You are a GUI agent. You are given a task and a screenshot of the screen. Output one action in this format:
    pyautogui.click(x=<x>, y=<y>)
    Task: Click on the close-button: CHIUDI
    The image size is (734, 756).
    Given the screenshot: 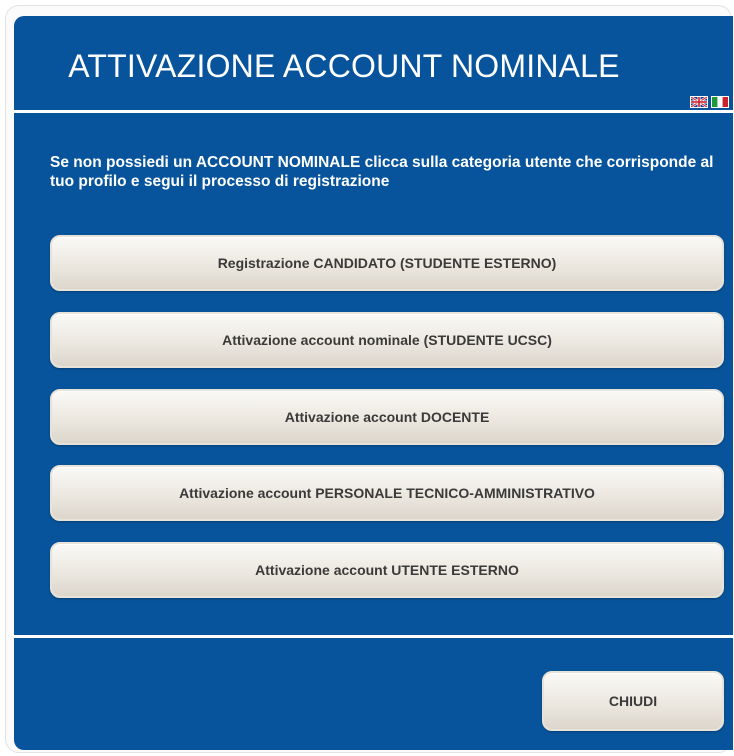 What is the action you would take?
    pyautogui.click(x=633, y=701)
    